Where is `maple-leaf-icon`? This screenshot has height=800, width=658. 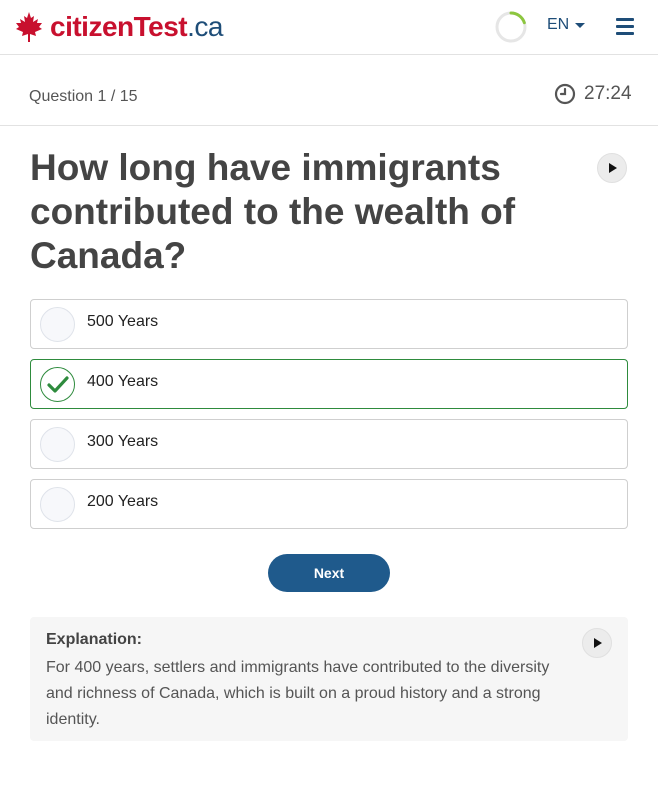
maple-leaf-icon is located at coordinates (29, 27).